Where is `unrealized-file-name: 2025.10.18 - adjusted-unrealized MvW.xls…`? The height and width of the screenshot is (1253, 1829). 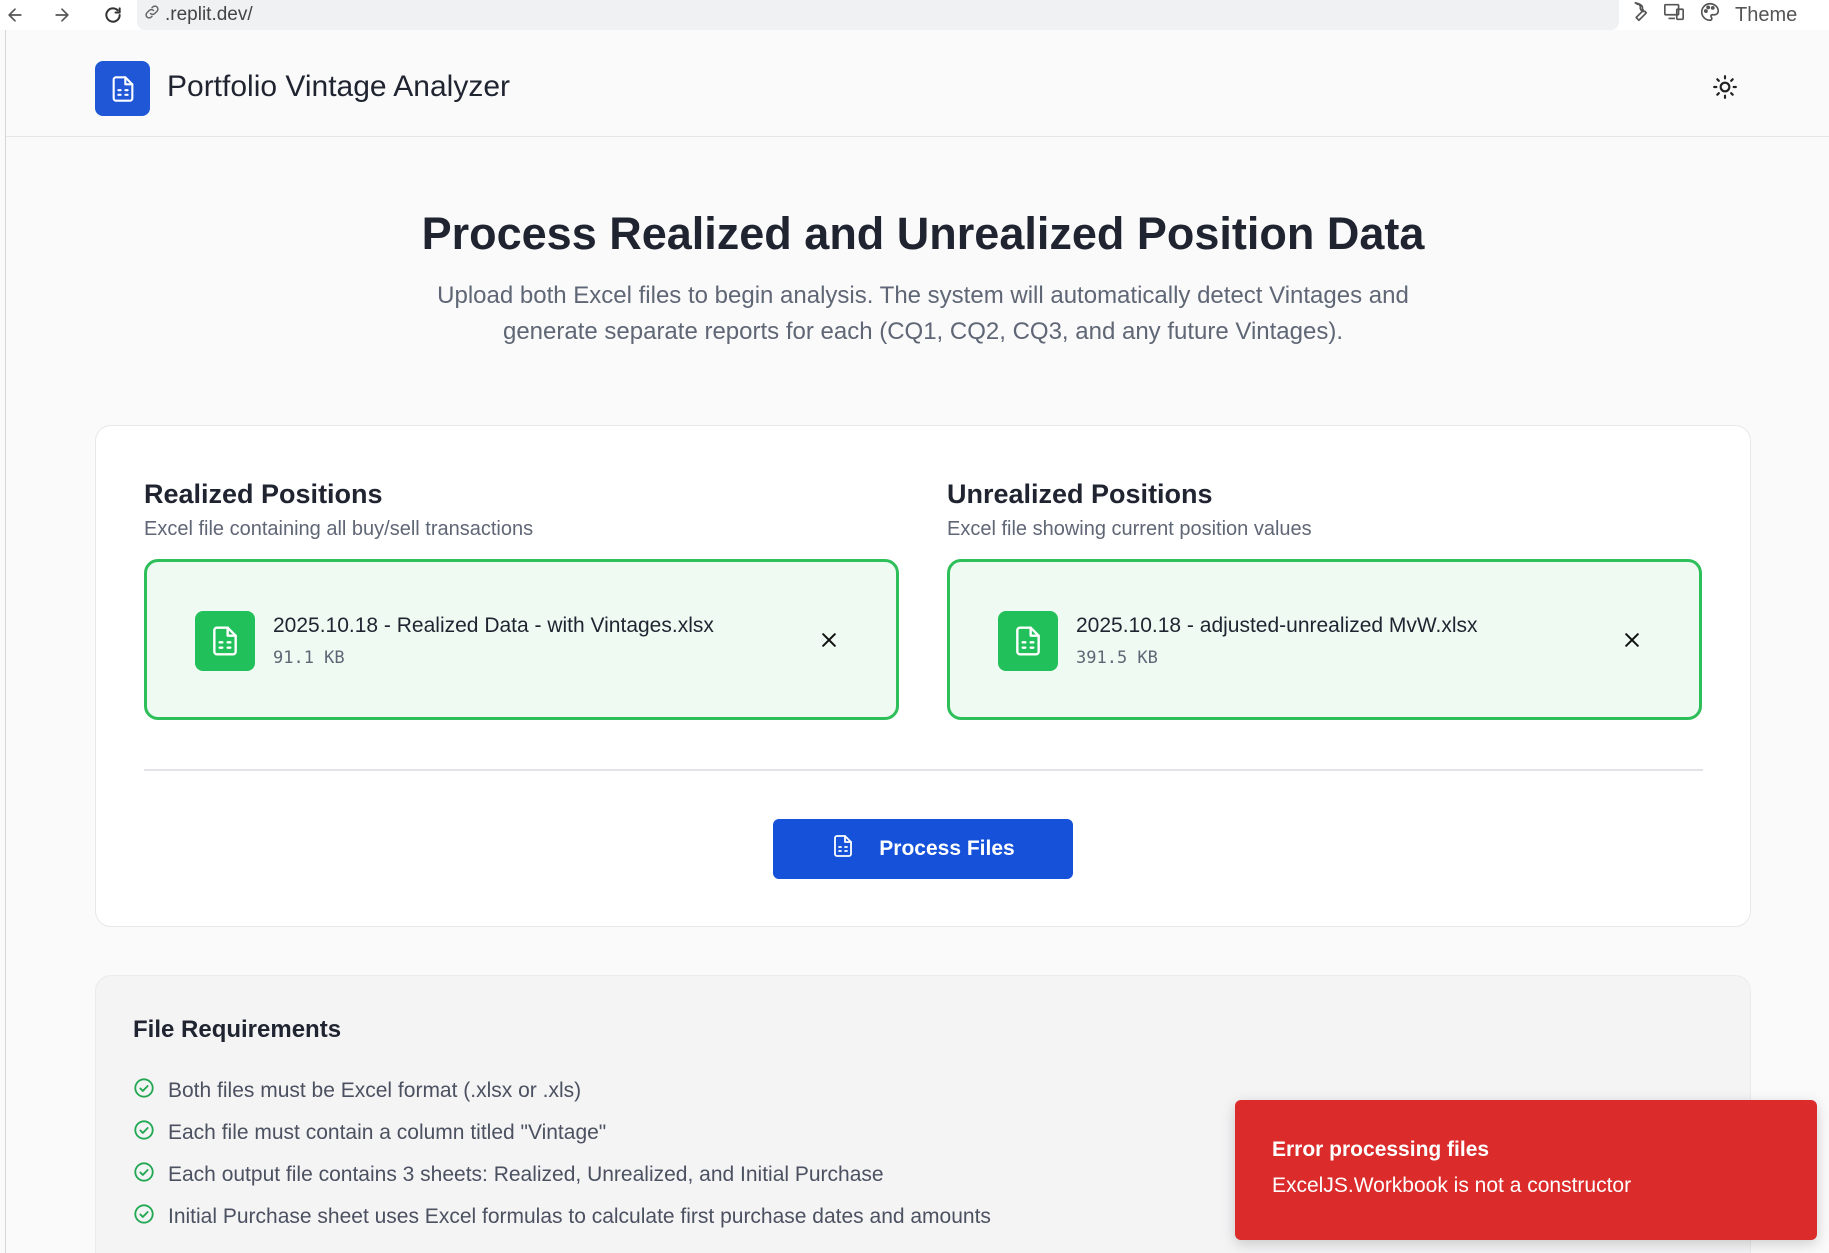 unrealized-file-name: 2025.10.18 - adjusted-unrealized MvW.xls… is located at coordinates (1277, 625).